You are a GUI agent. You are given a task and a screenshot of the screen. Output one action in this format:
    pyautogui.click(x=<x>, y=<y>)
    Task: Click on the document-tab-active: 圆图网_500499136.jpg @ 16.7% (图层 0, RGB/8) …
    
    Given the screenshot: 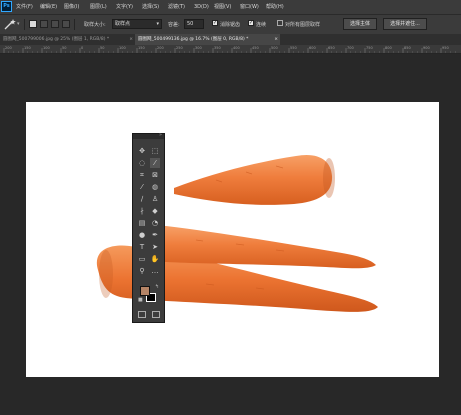 What is the action you would take?
    pyautogui.click(x=207, y=39)
    